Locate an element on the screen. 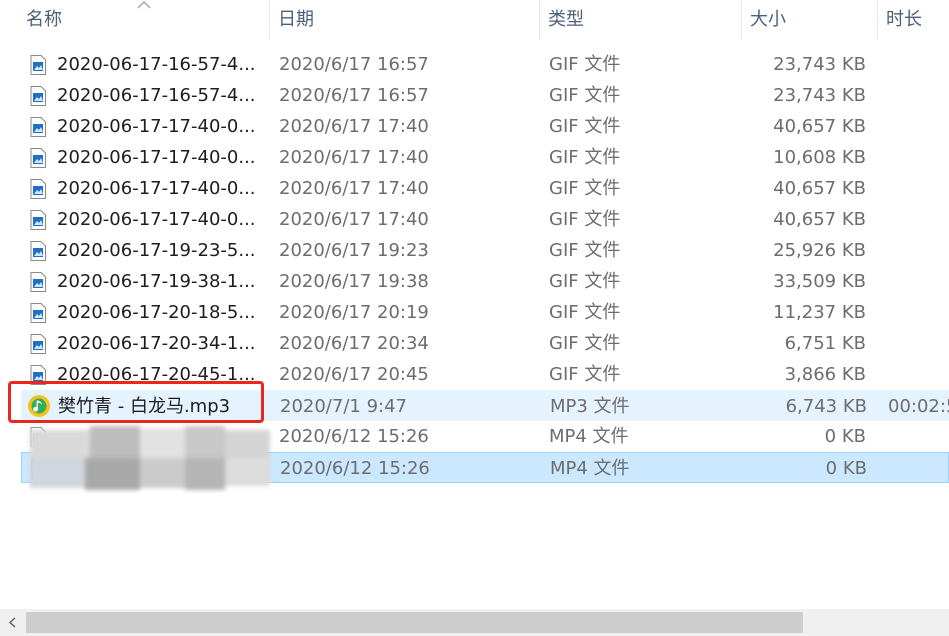 The width and height of the screenshot is (949, 636). file-size: 25,926 KB is located at coordinates (819, 250).